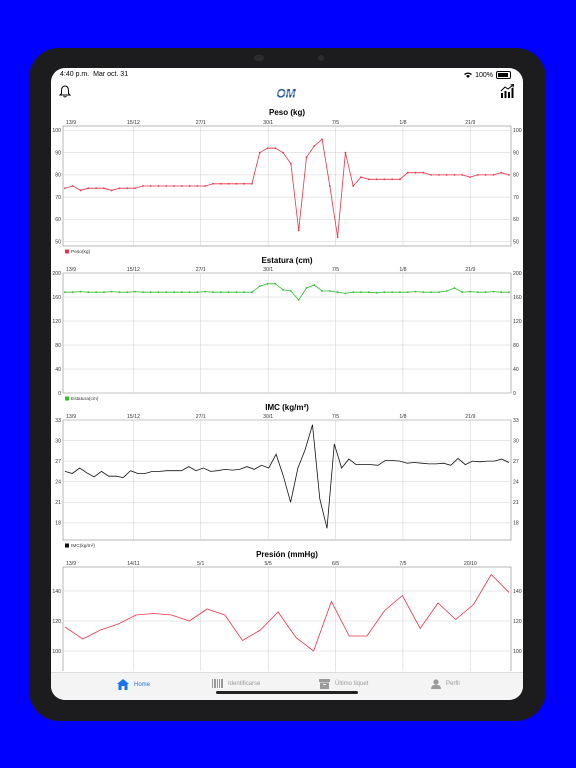  I want to click on camera-notch, so click(259, 58).